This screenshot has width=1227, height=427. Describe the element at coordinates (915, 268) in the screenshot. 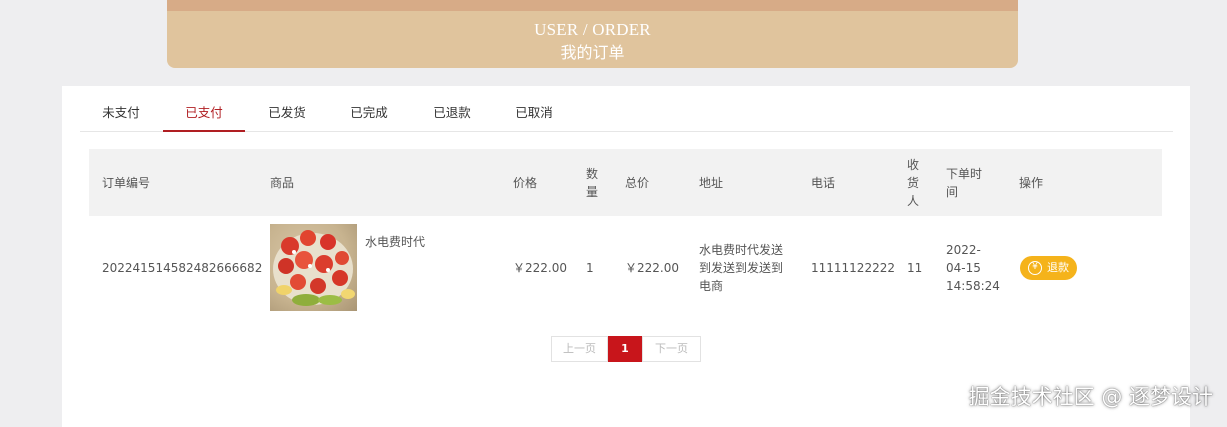

I see `row-receiver: 11` at that location.